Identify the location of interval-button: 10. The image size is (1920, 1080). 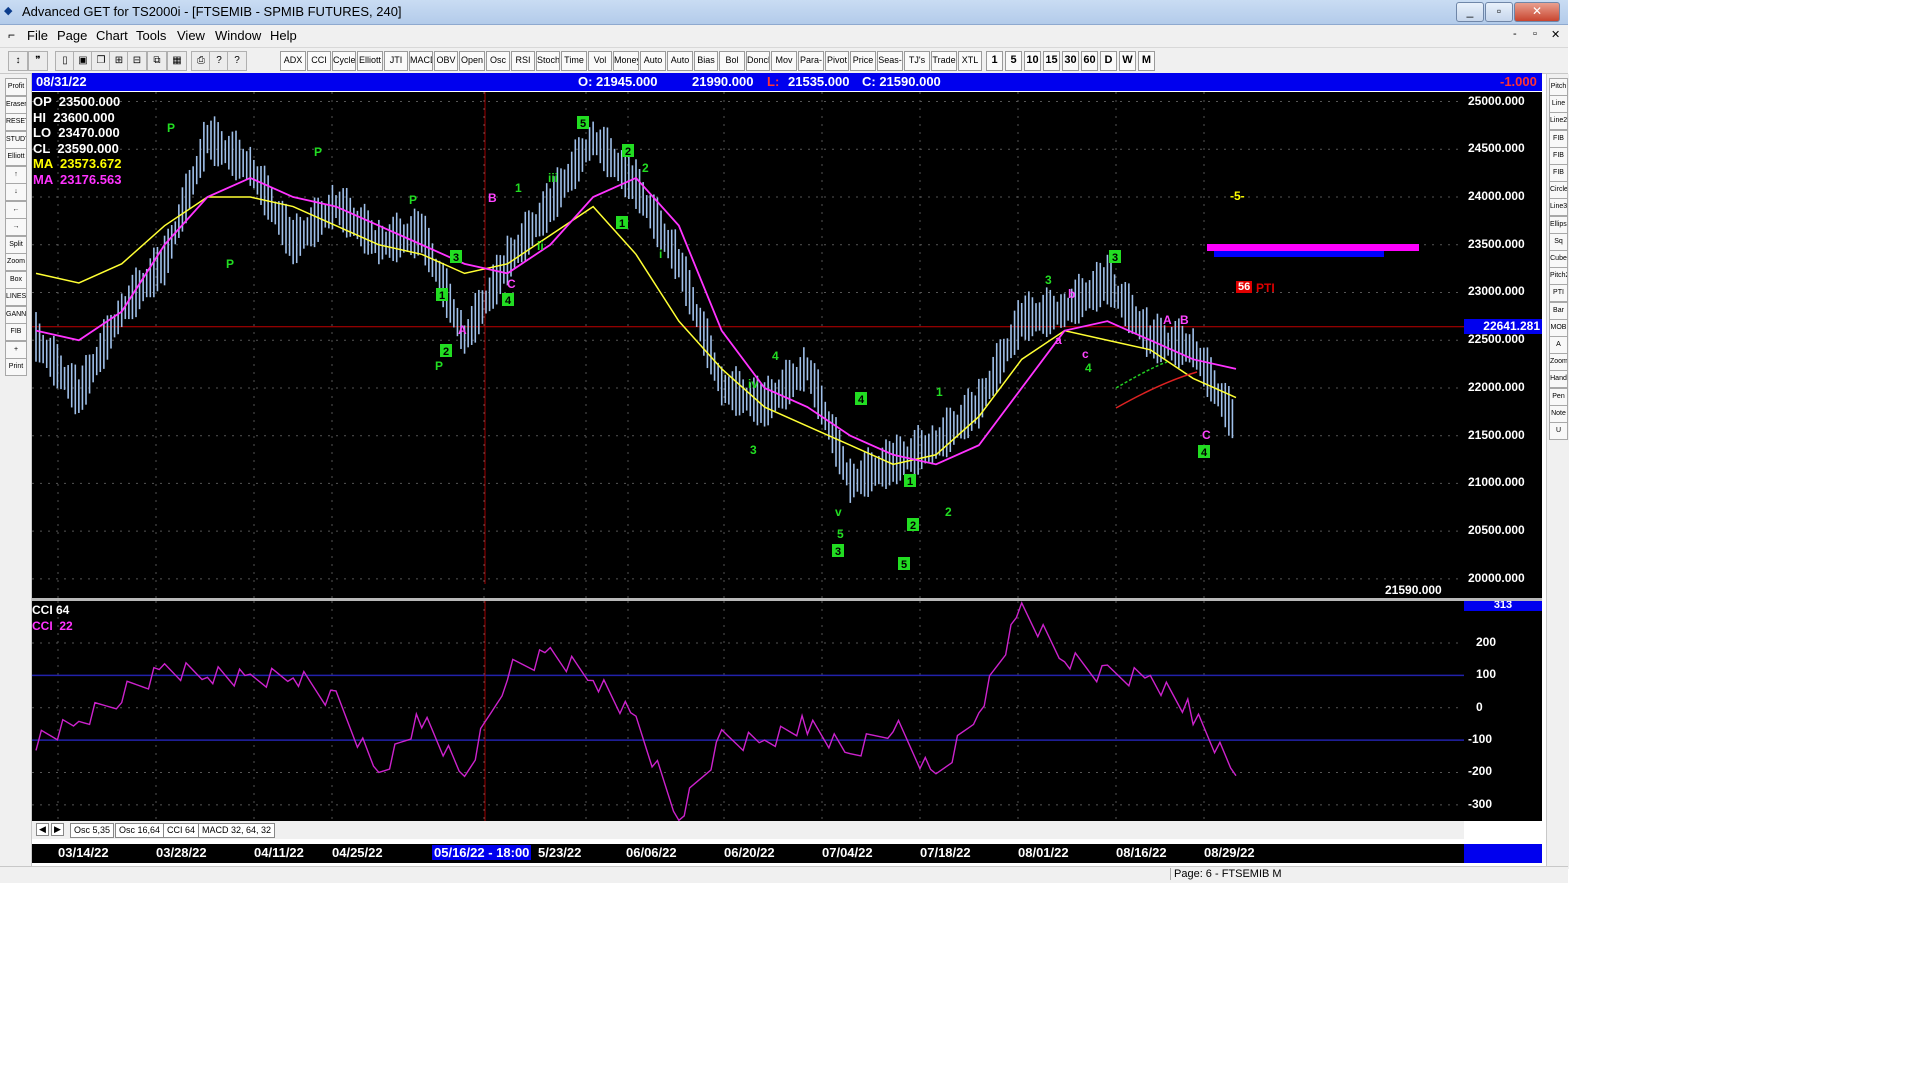
(1032, 61).